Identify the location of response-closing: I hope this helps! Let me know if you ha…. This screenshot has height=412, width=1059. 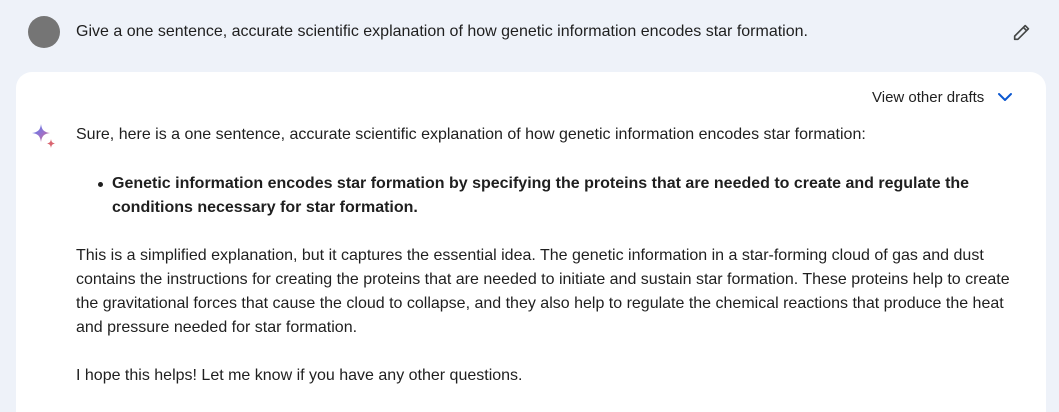
(299, 375).